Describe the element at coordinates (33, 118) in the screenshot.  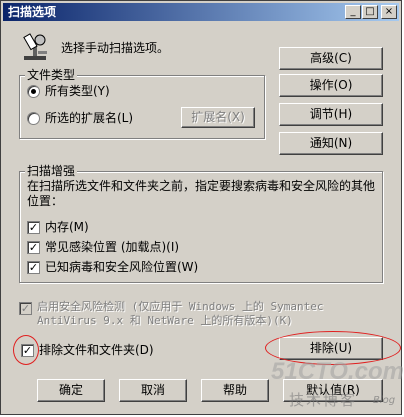
I see `selected-ext-radio` at that location.